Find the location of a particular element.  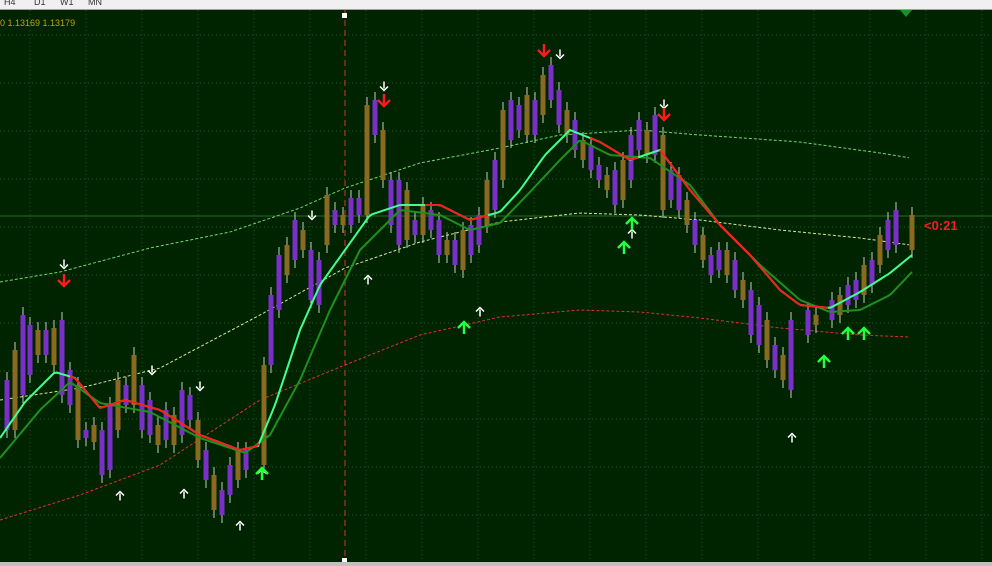

period-separator-top-handle is located at coordinates (344, 15).